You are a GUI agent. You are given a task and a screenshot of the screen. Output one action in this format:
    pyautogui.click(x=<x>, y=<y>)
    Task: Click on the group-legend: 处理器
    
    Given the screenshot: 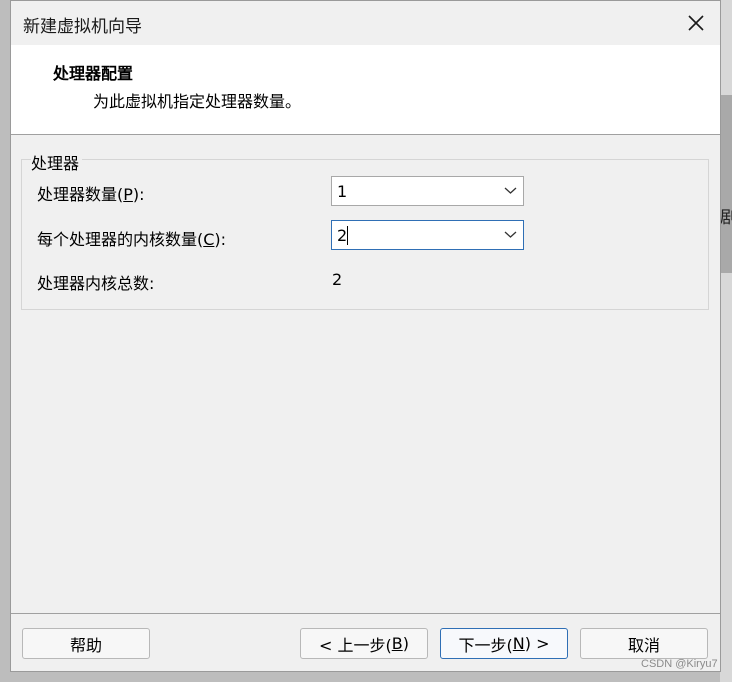 What is the action you would take?
    pyautogui.click(x=57, y=162)
    